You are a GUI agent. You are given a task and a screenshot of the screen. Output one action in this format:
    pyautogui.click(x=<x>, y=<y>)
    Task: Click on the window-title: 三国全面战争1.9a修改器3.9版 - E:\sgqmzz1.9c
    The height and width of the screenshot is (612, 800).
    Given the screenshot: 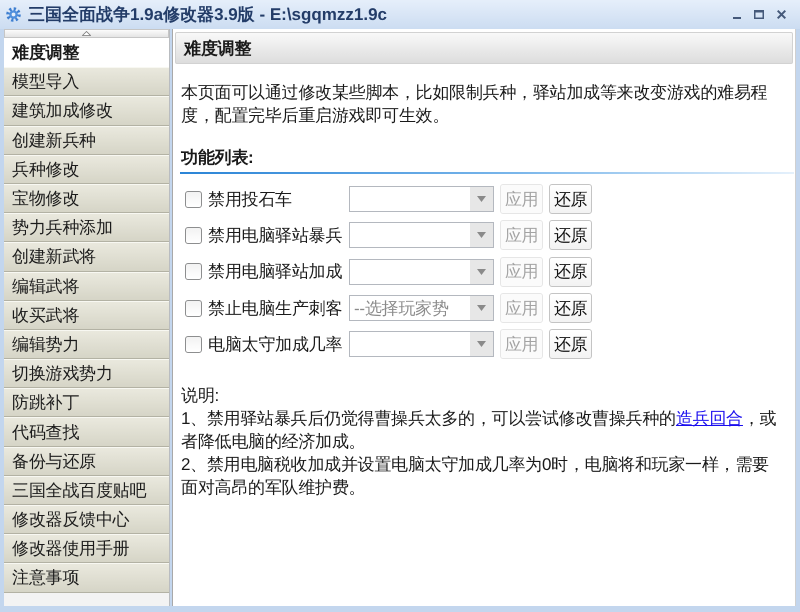 What is the action you would take?
    pyautogui.click(x=207, y=15)
    